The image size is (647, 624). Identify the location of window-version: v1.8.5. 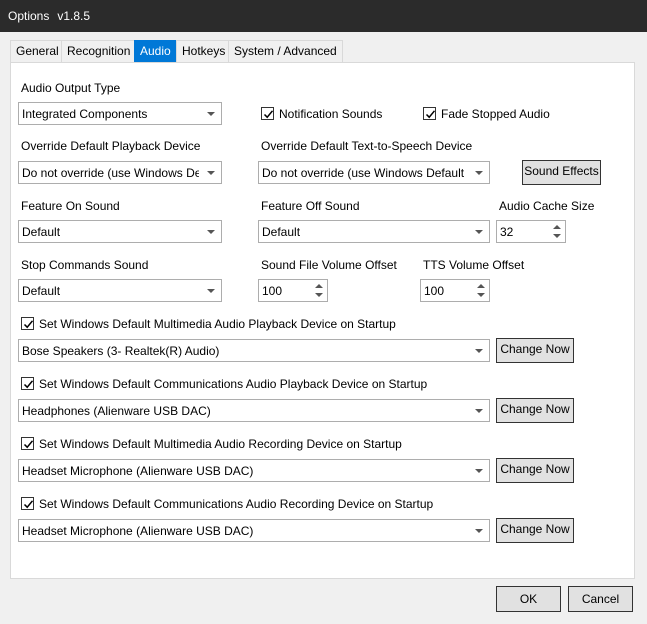
(74, 16).